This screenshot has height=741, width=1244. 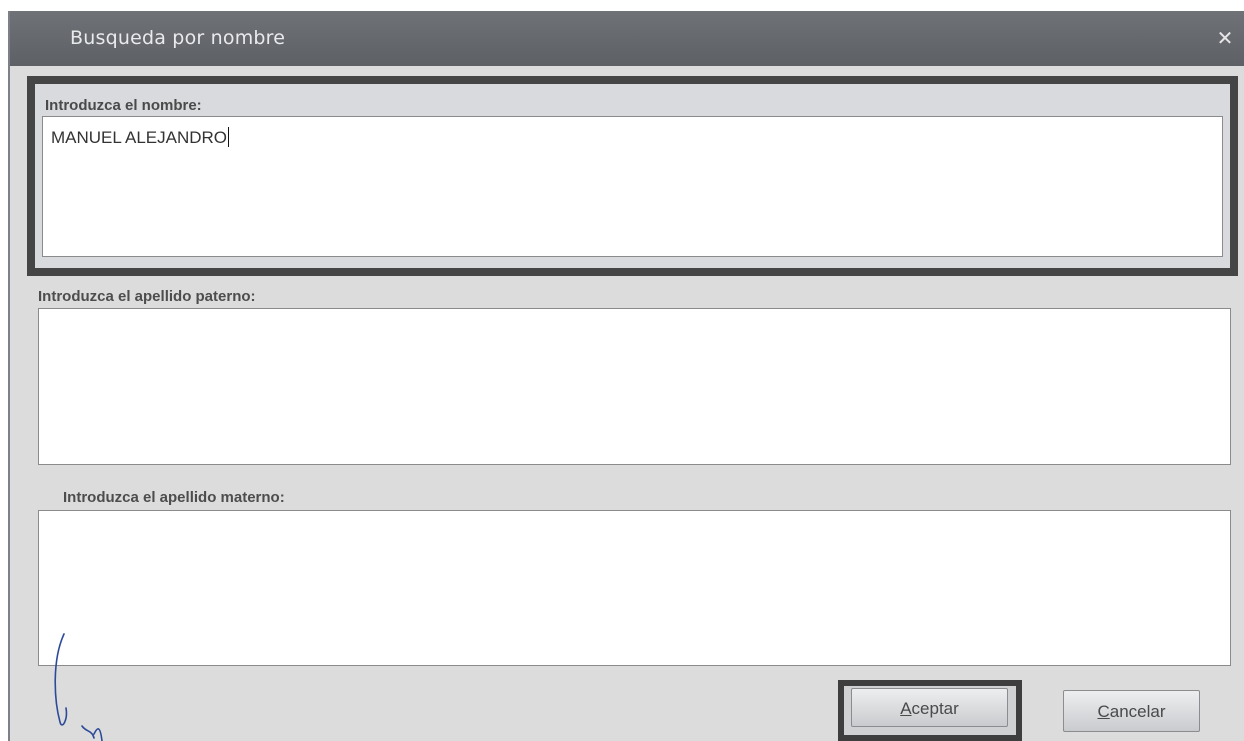 What do you see at coordinates (78, 687) in the screenshot?
I see `handwritten-signature-mark` at bounding box center [78, 687].